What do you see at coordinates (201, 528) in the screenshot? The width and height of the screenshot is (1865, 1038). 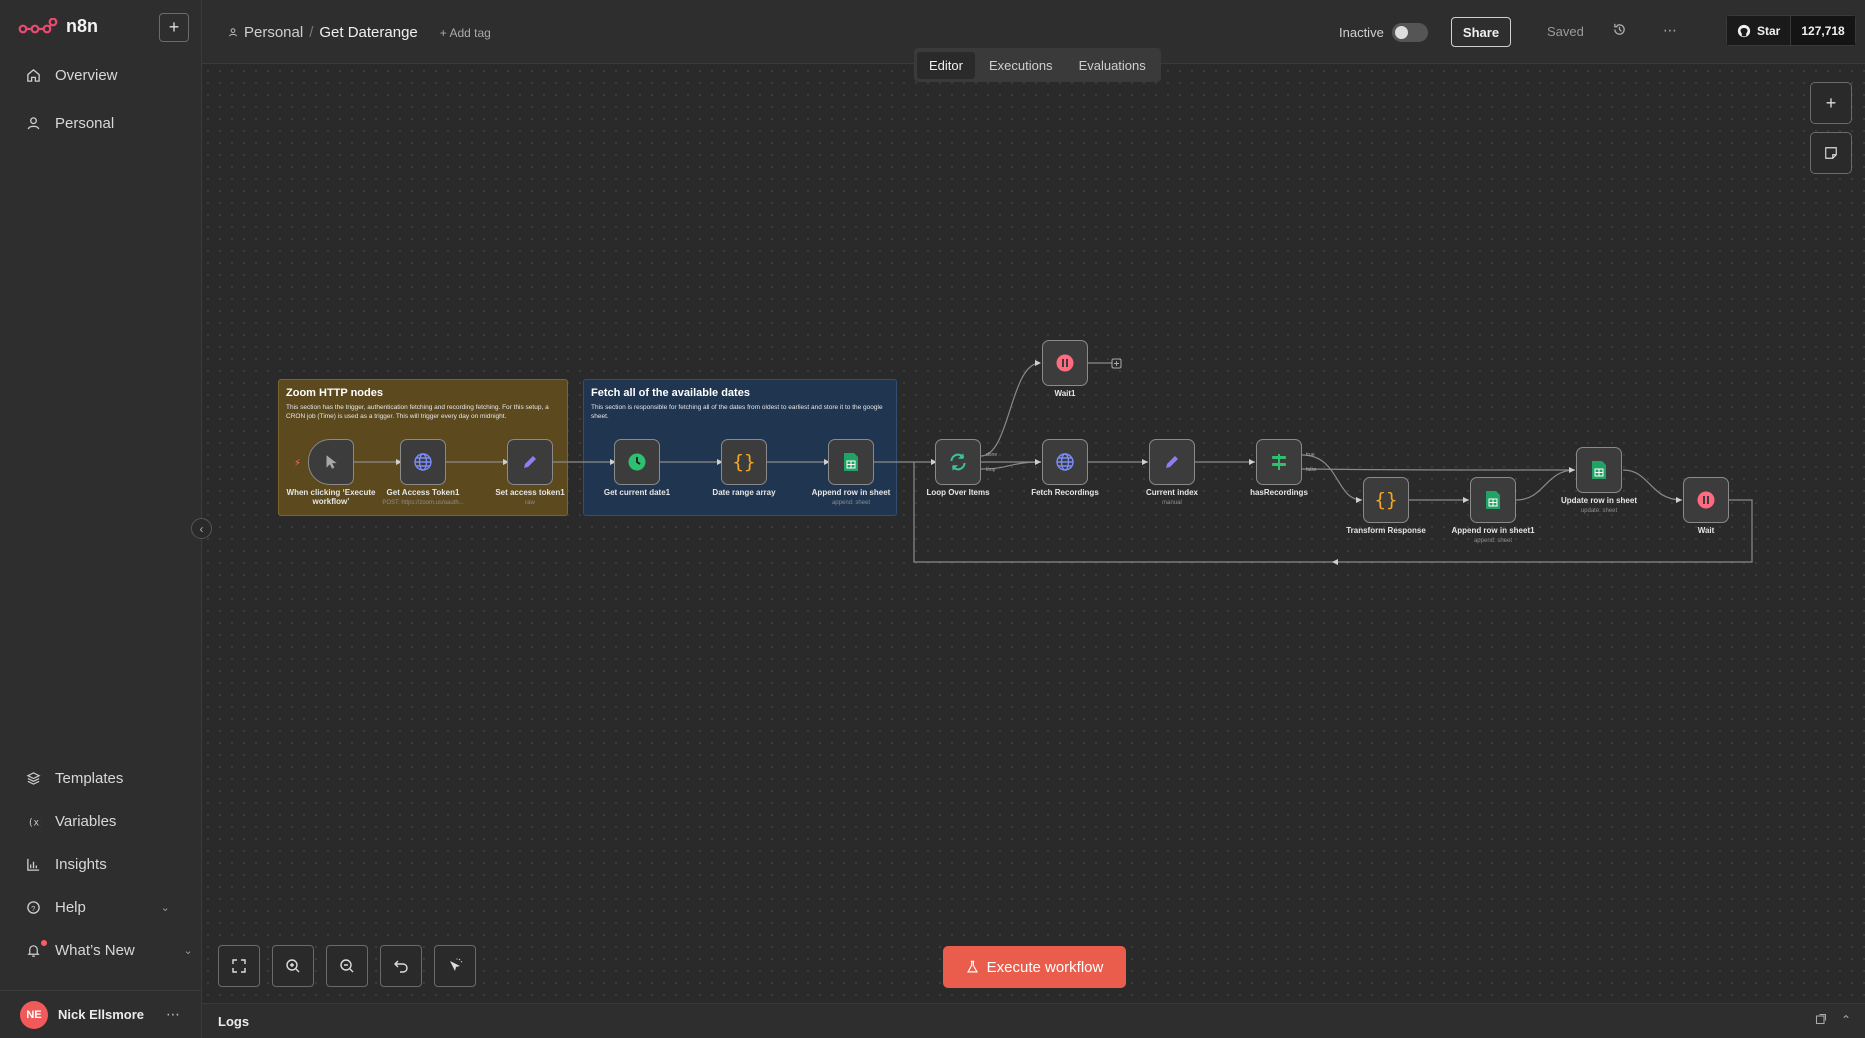 I see `collapse-sidebar-button: ‹` at bounding box center [201, 528].